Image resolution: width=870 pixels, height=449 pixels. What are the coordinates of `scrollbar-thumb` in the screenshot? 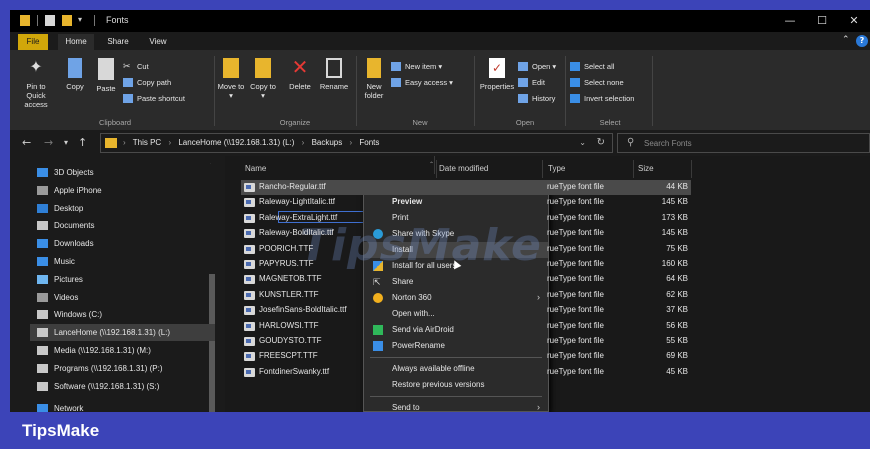 It's located at (212, 343).